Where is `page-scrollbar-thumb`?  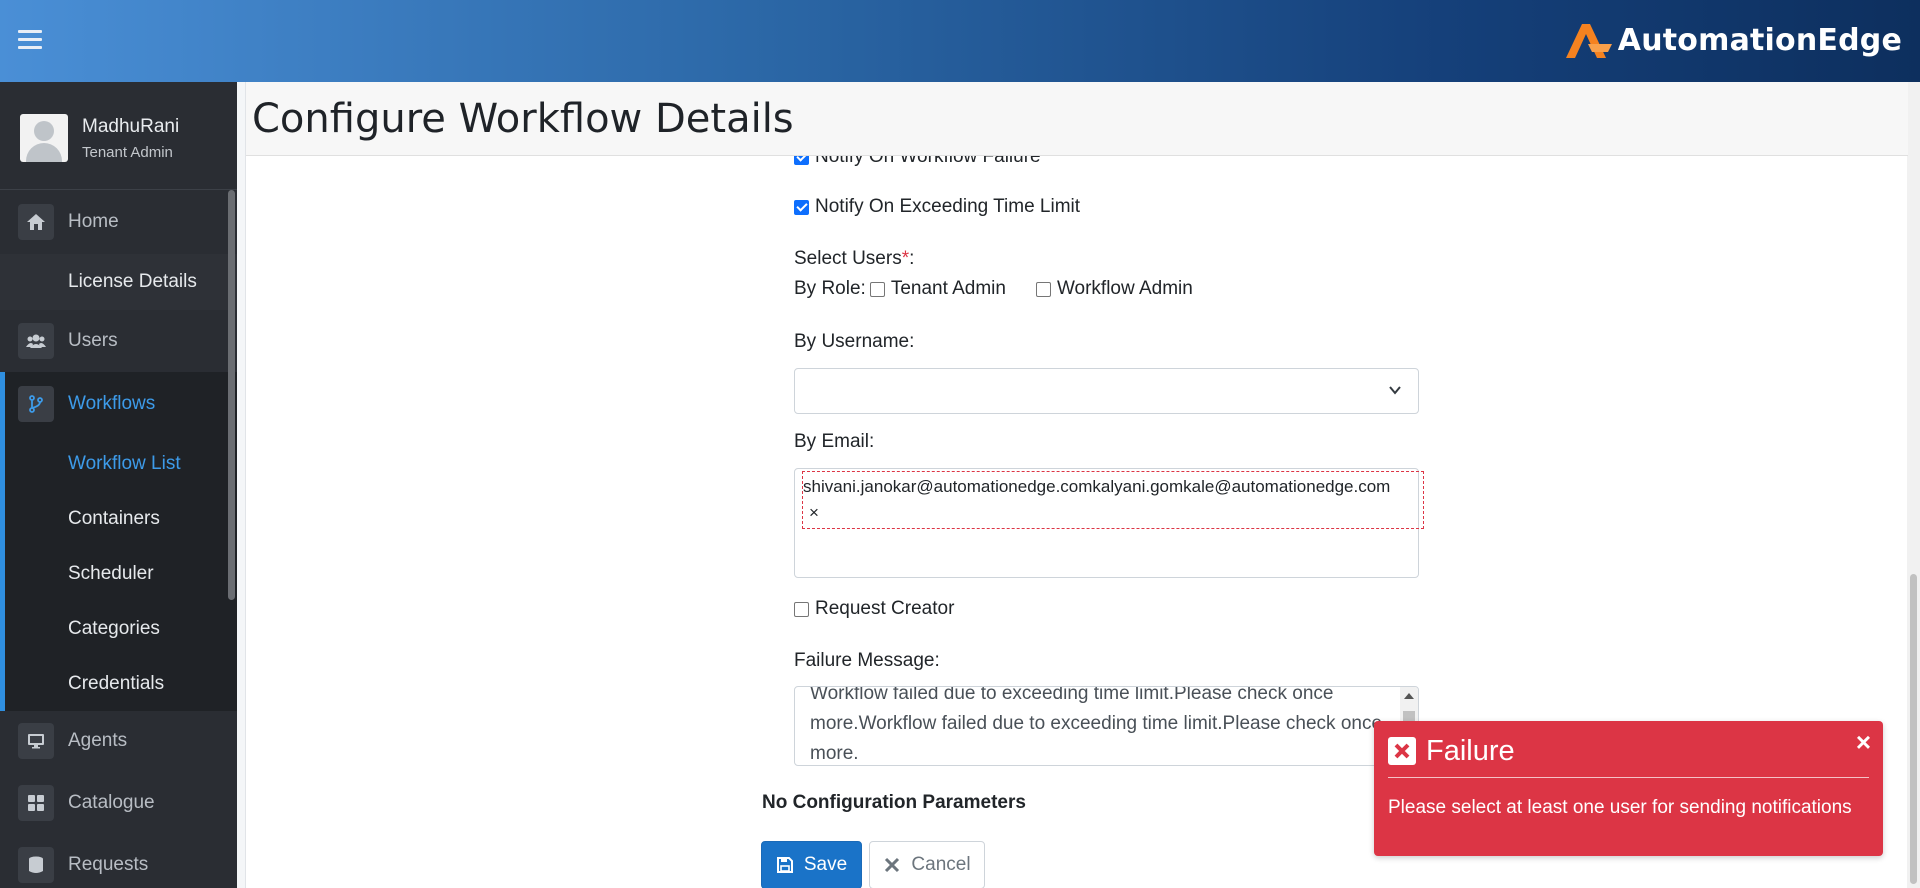 page-scrollbar-thumb is located at coordinates (1913, 729).